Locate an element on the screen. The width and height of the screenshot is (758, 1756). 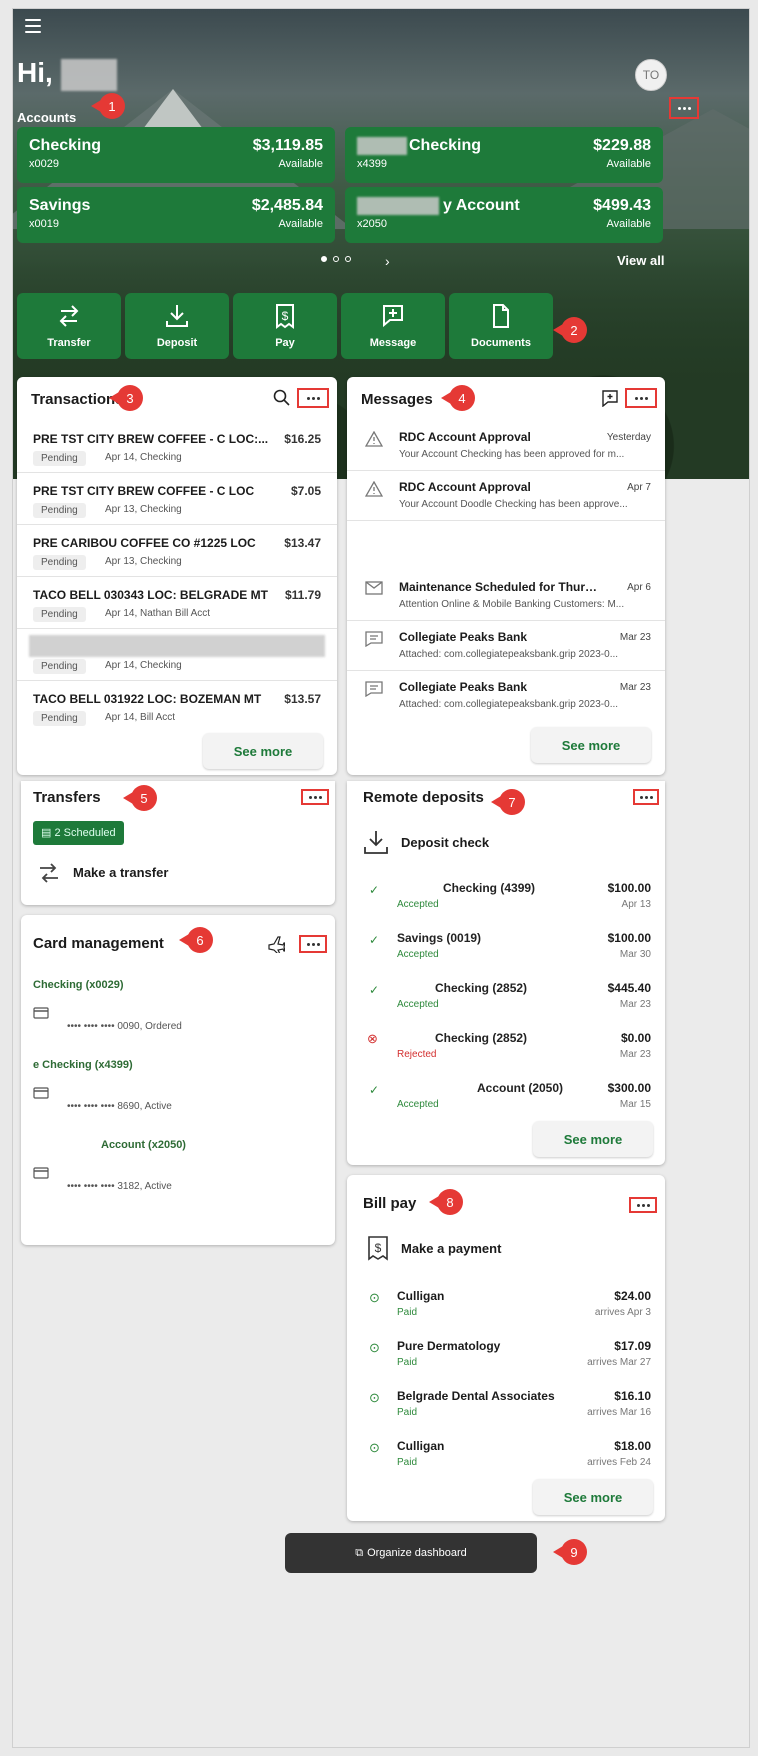
bill-payment-row: ⊙ Culligan Paid $18.00 arrives Feb 24 is located at coordinates (506, 1456).